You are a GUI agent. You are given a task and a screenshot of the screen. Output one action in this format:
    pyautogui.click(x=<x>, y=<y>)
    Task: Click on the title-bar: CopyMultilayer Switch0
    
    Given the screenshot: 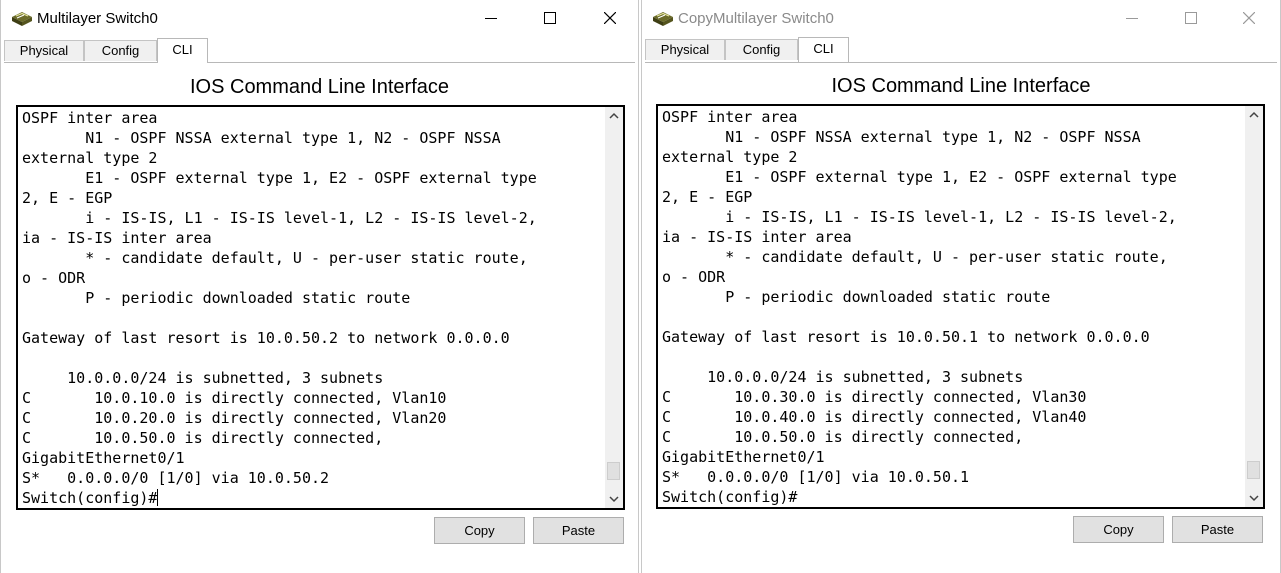 What is the action you would take?
    pyautogui.click(x=961, y=18)
    